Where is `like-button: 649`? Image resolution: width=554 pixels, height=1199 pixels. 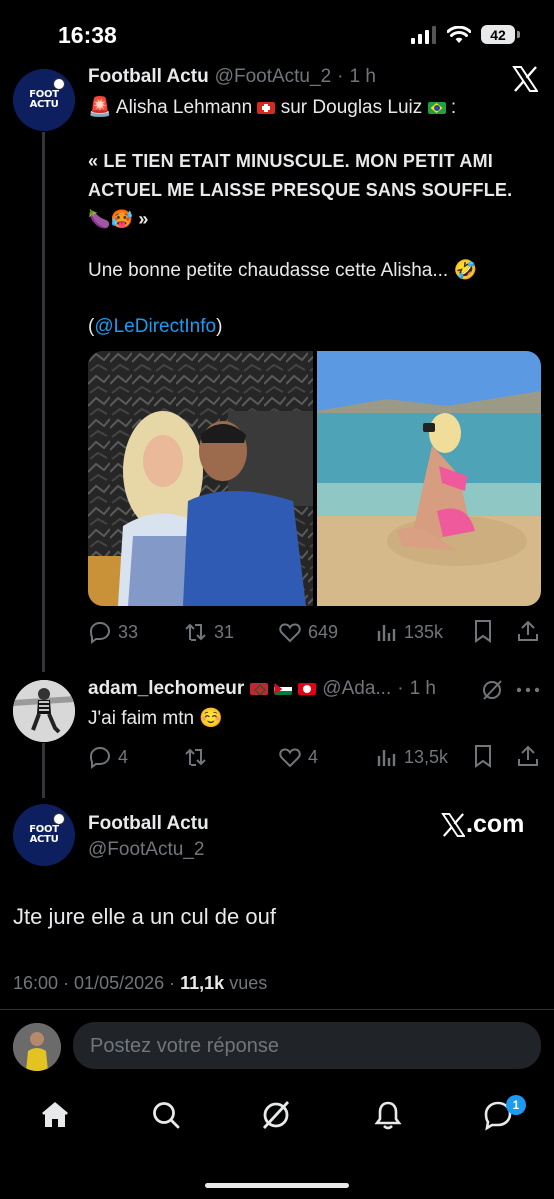 like-button: 649 is located at coordinates (308, 632).